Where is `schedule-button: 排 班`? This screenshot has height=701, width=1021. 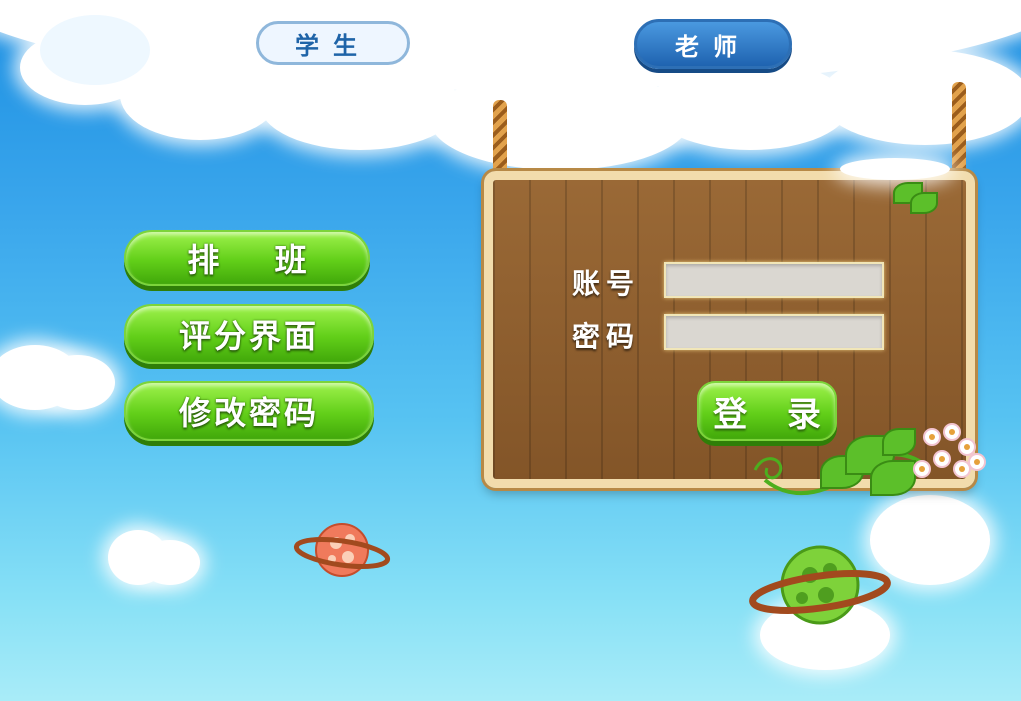
schedule-button: 排 班 is located at coordinates (247, 258).